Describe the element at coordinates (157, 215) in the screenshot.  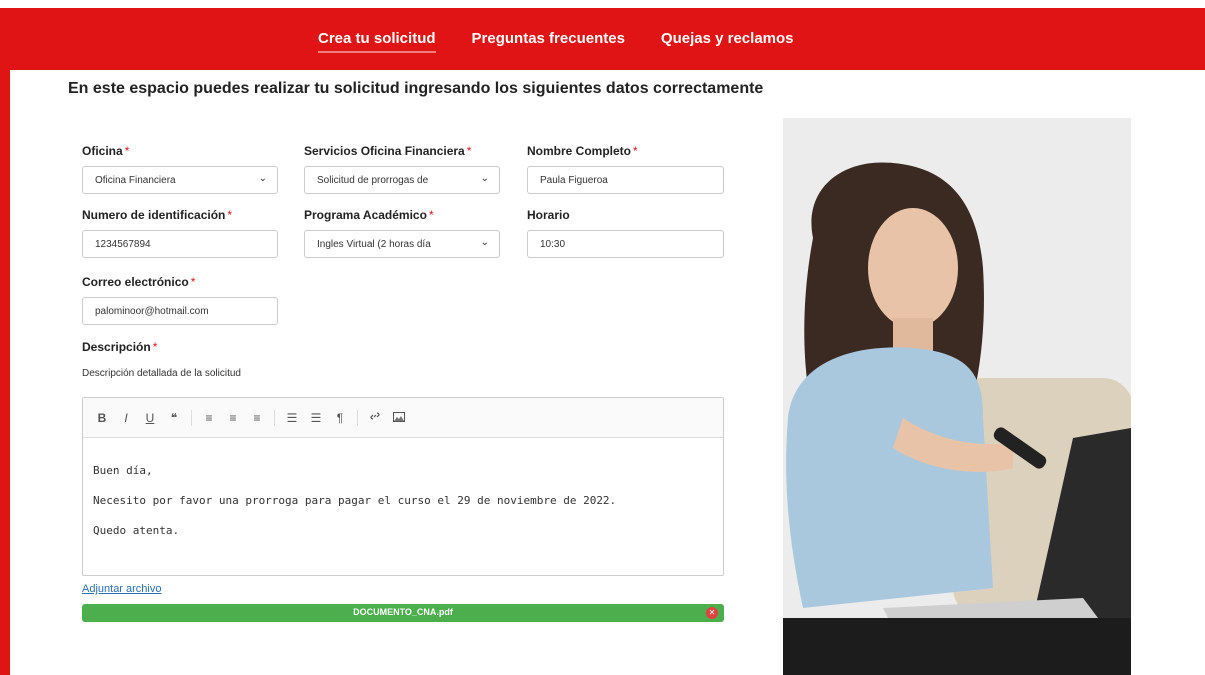
I see `identificacion-label: Numero de identificación *` at that location.